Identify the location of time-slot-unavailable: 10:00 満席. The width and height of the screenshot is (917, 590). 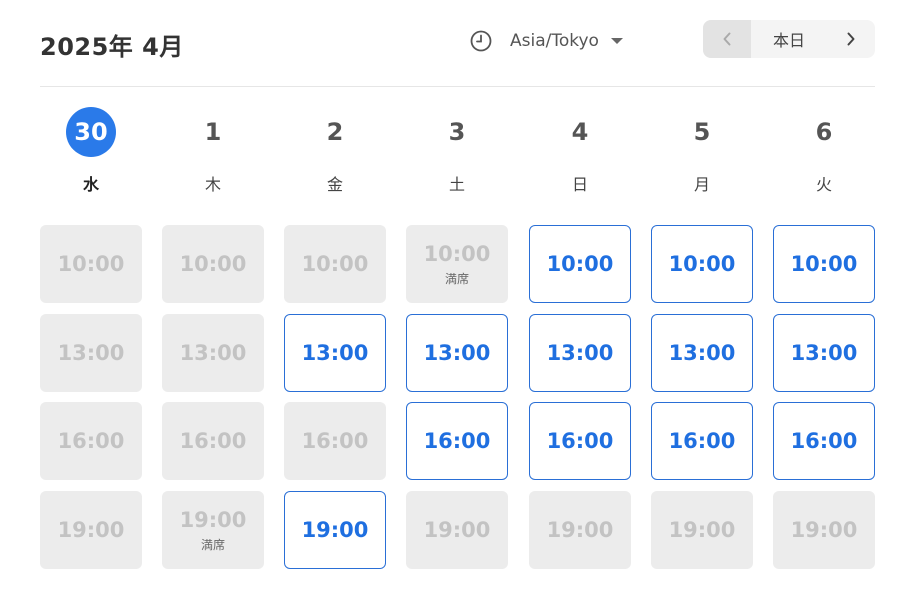
(457, 264).